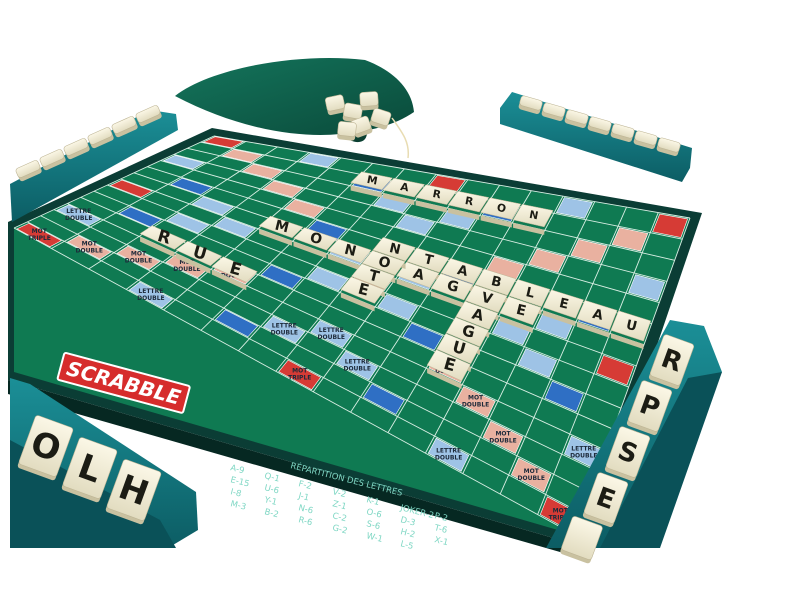 Image resolution: width=800 pixels, height=600 pixels. What do you see at coordinates (374, 538) in the screenshot?
I see `legend-entry: W-1` at bounding box center [374, 538].